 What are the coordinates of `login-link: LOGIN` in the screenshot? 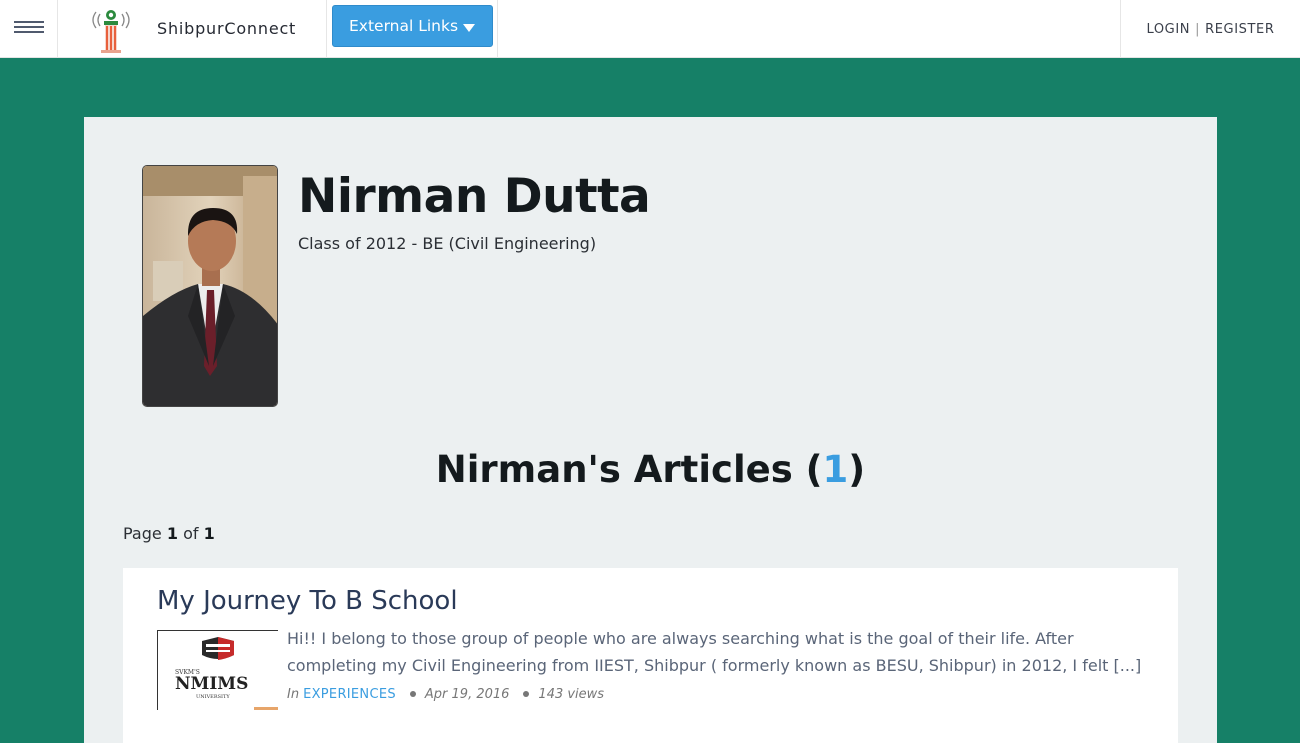 It's located at (1168, 29).